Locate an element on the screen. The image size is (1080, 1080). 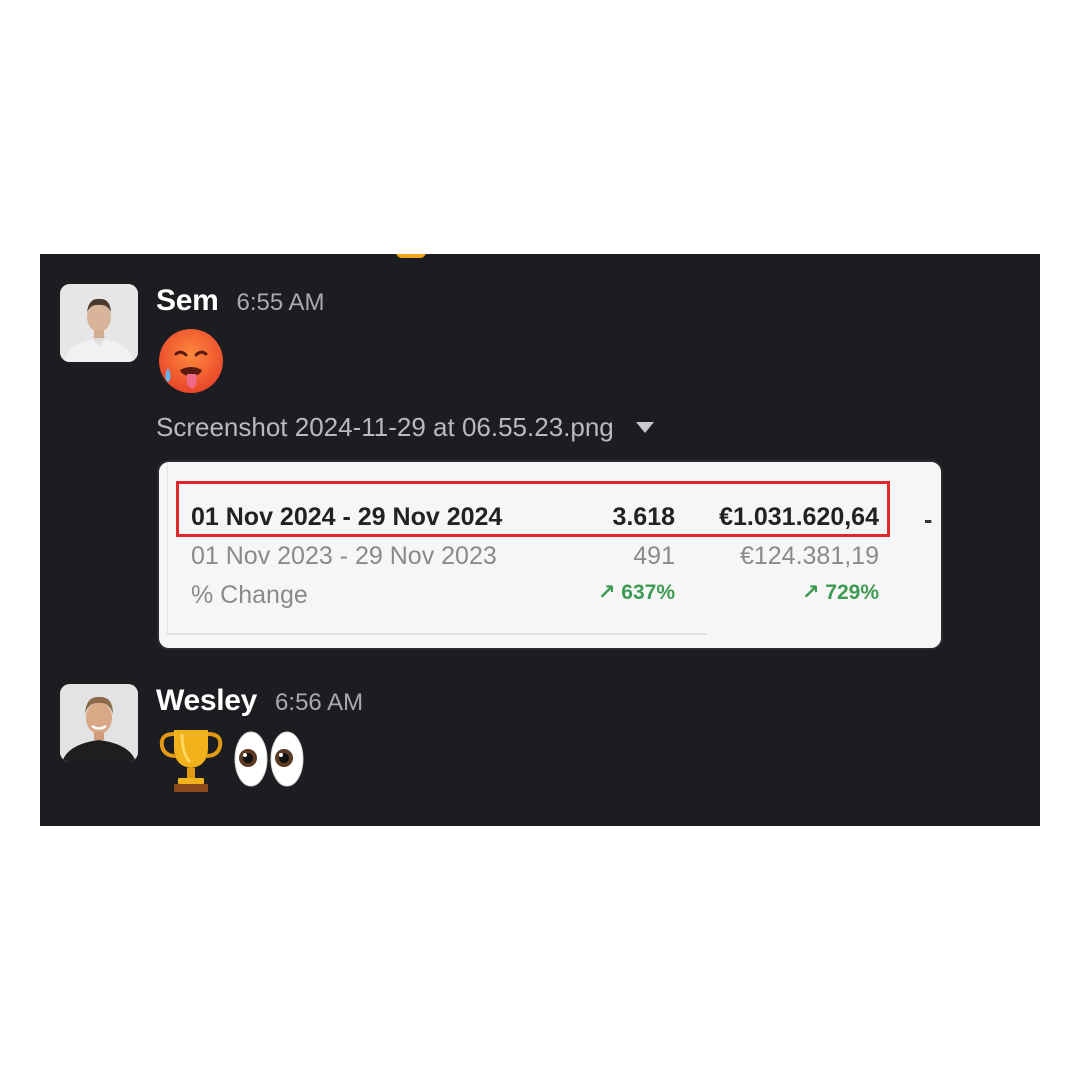
preview-divider is located at coordinates (437, 634).